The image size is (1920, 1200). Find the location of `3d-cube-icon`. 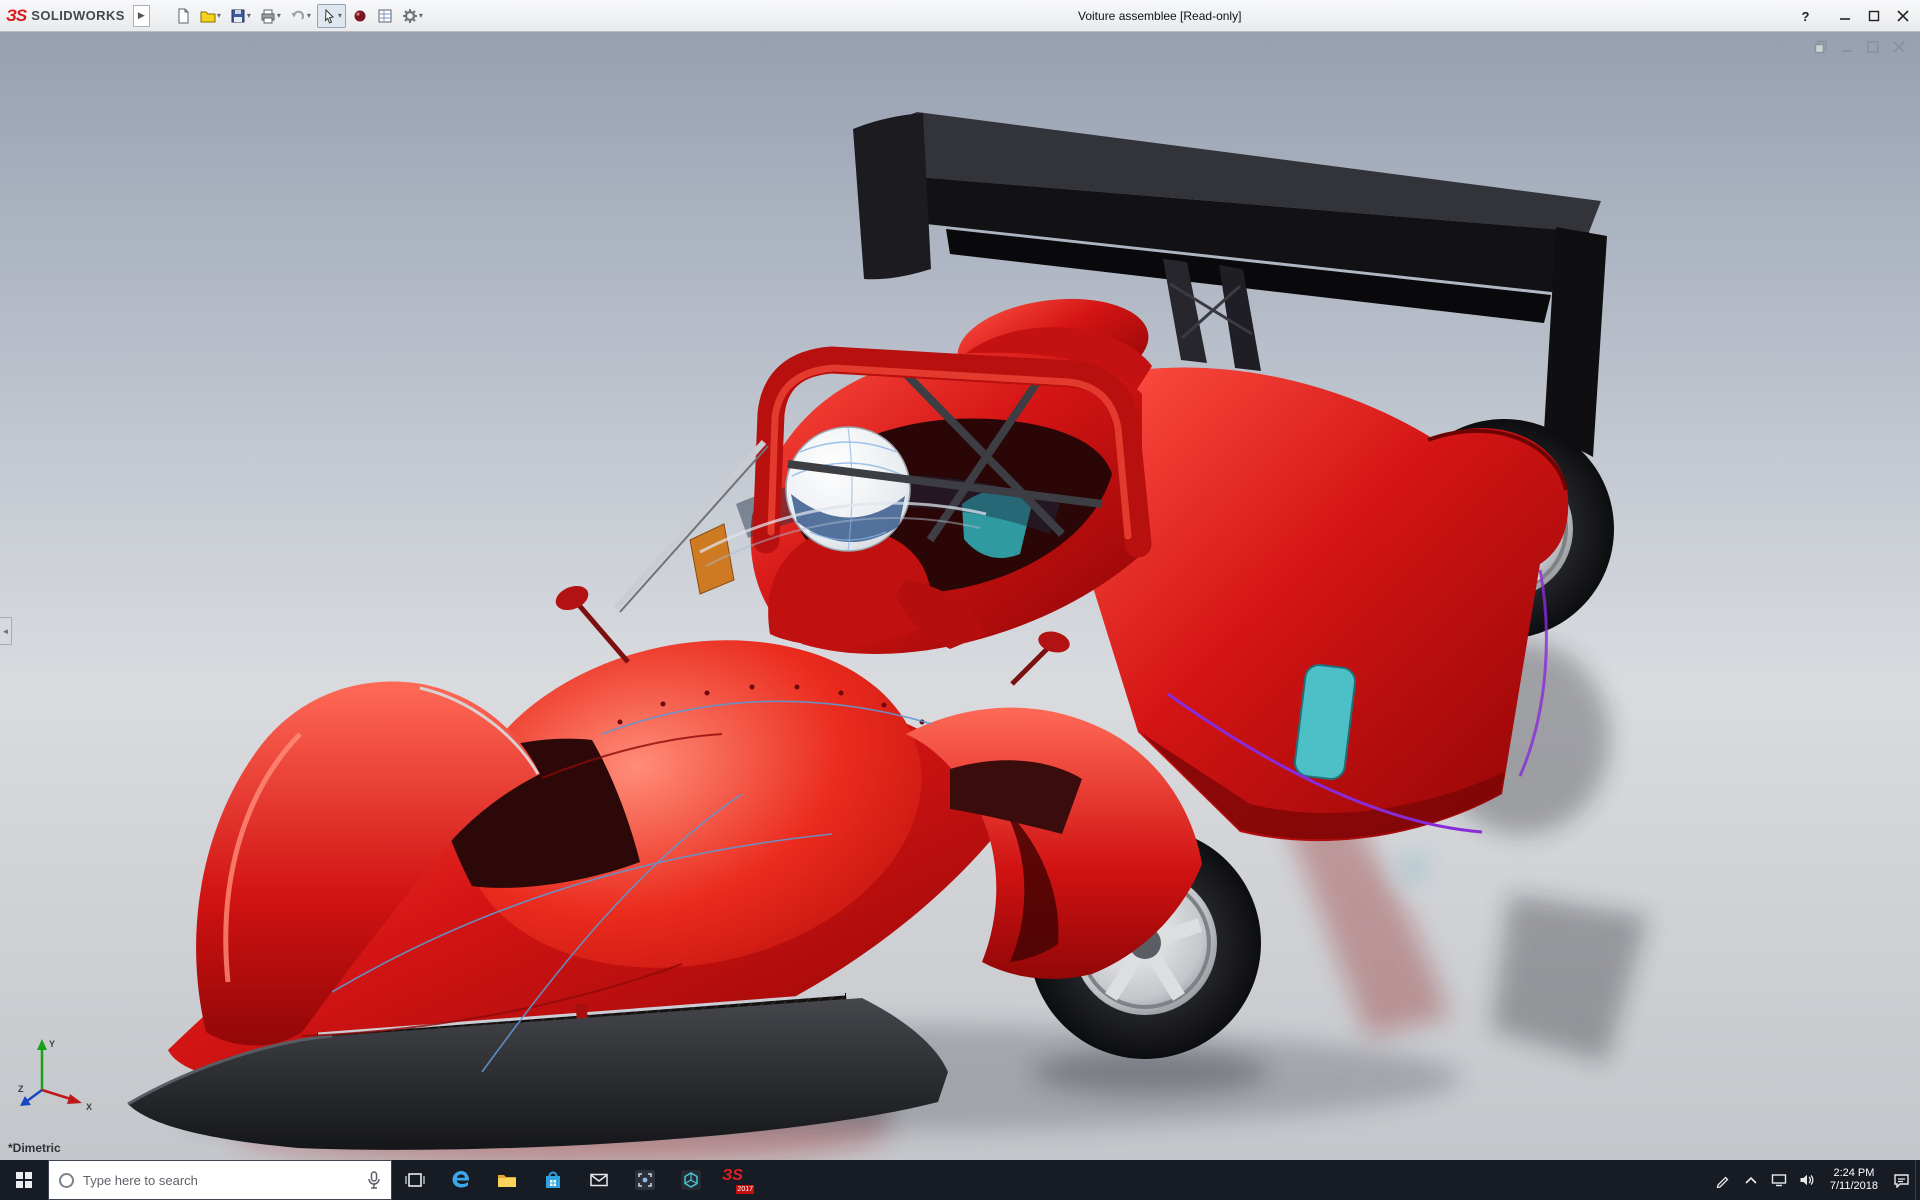

3d-cube-icon is located at coordinates (691, 1180).